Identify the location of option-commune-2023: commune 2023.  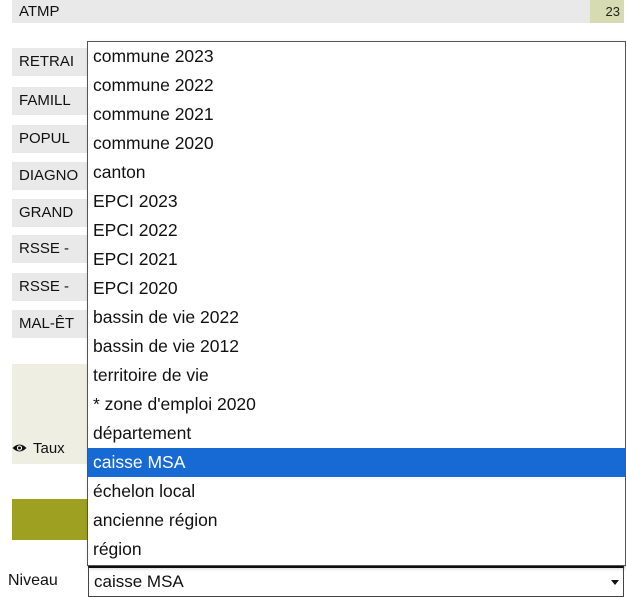
(356, 56).